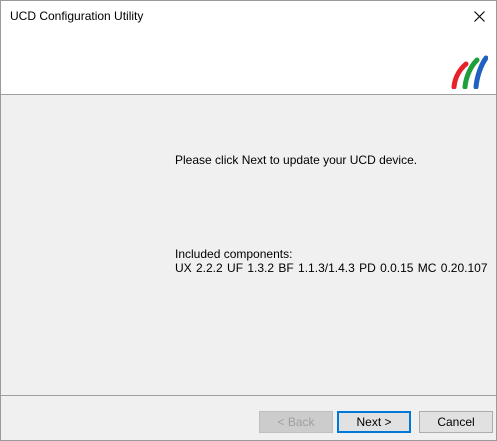 Image resolution: width=497 pixels, height=441 pixels. I want to click on close-icon, so click(479, 16).